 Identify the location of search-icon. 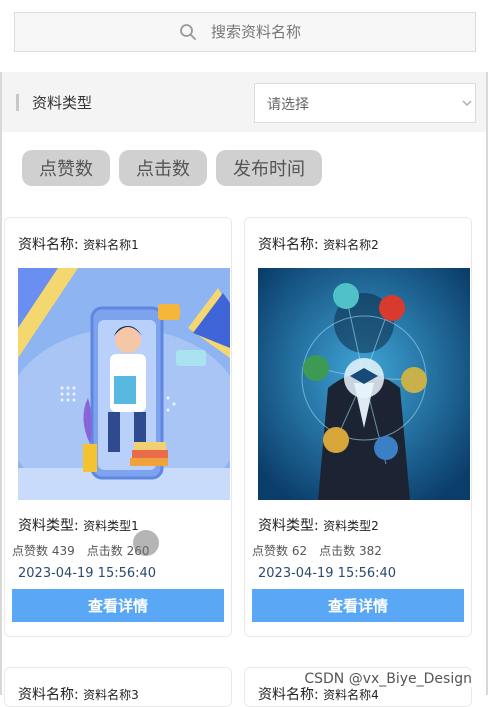
(188, 32).